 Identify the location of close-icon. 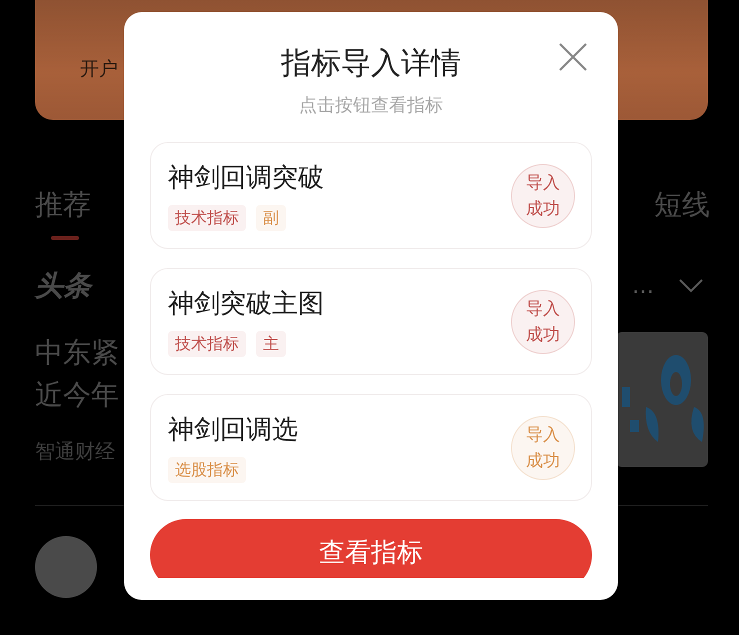
(573, 57).